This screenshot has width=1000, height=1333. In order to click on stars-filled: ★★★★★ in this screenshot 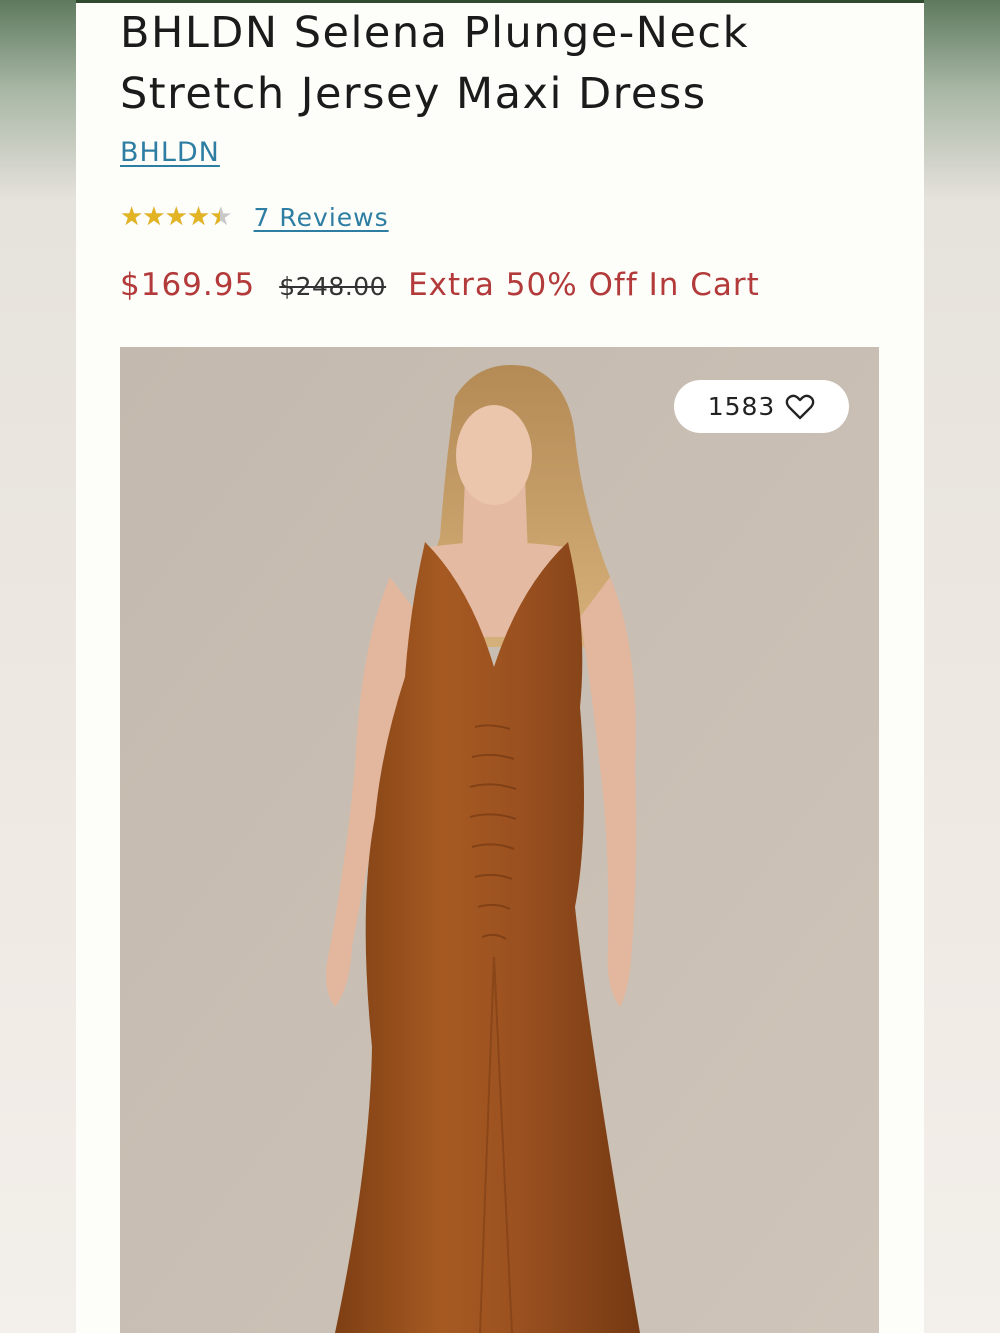, I will do `click(170, 217)`.